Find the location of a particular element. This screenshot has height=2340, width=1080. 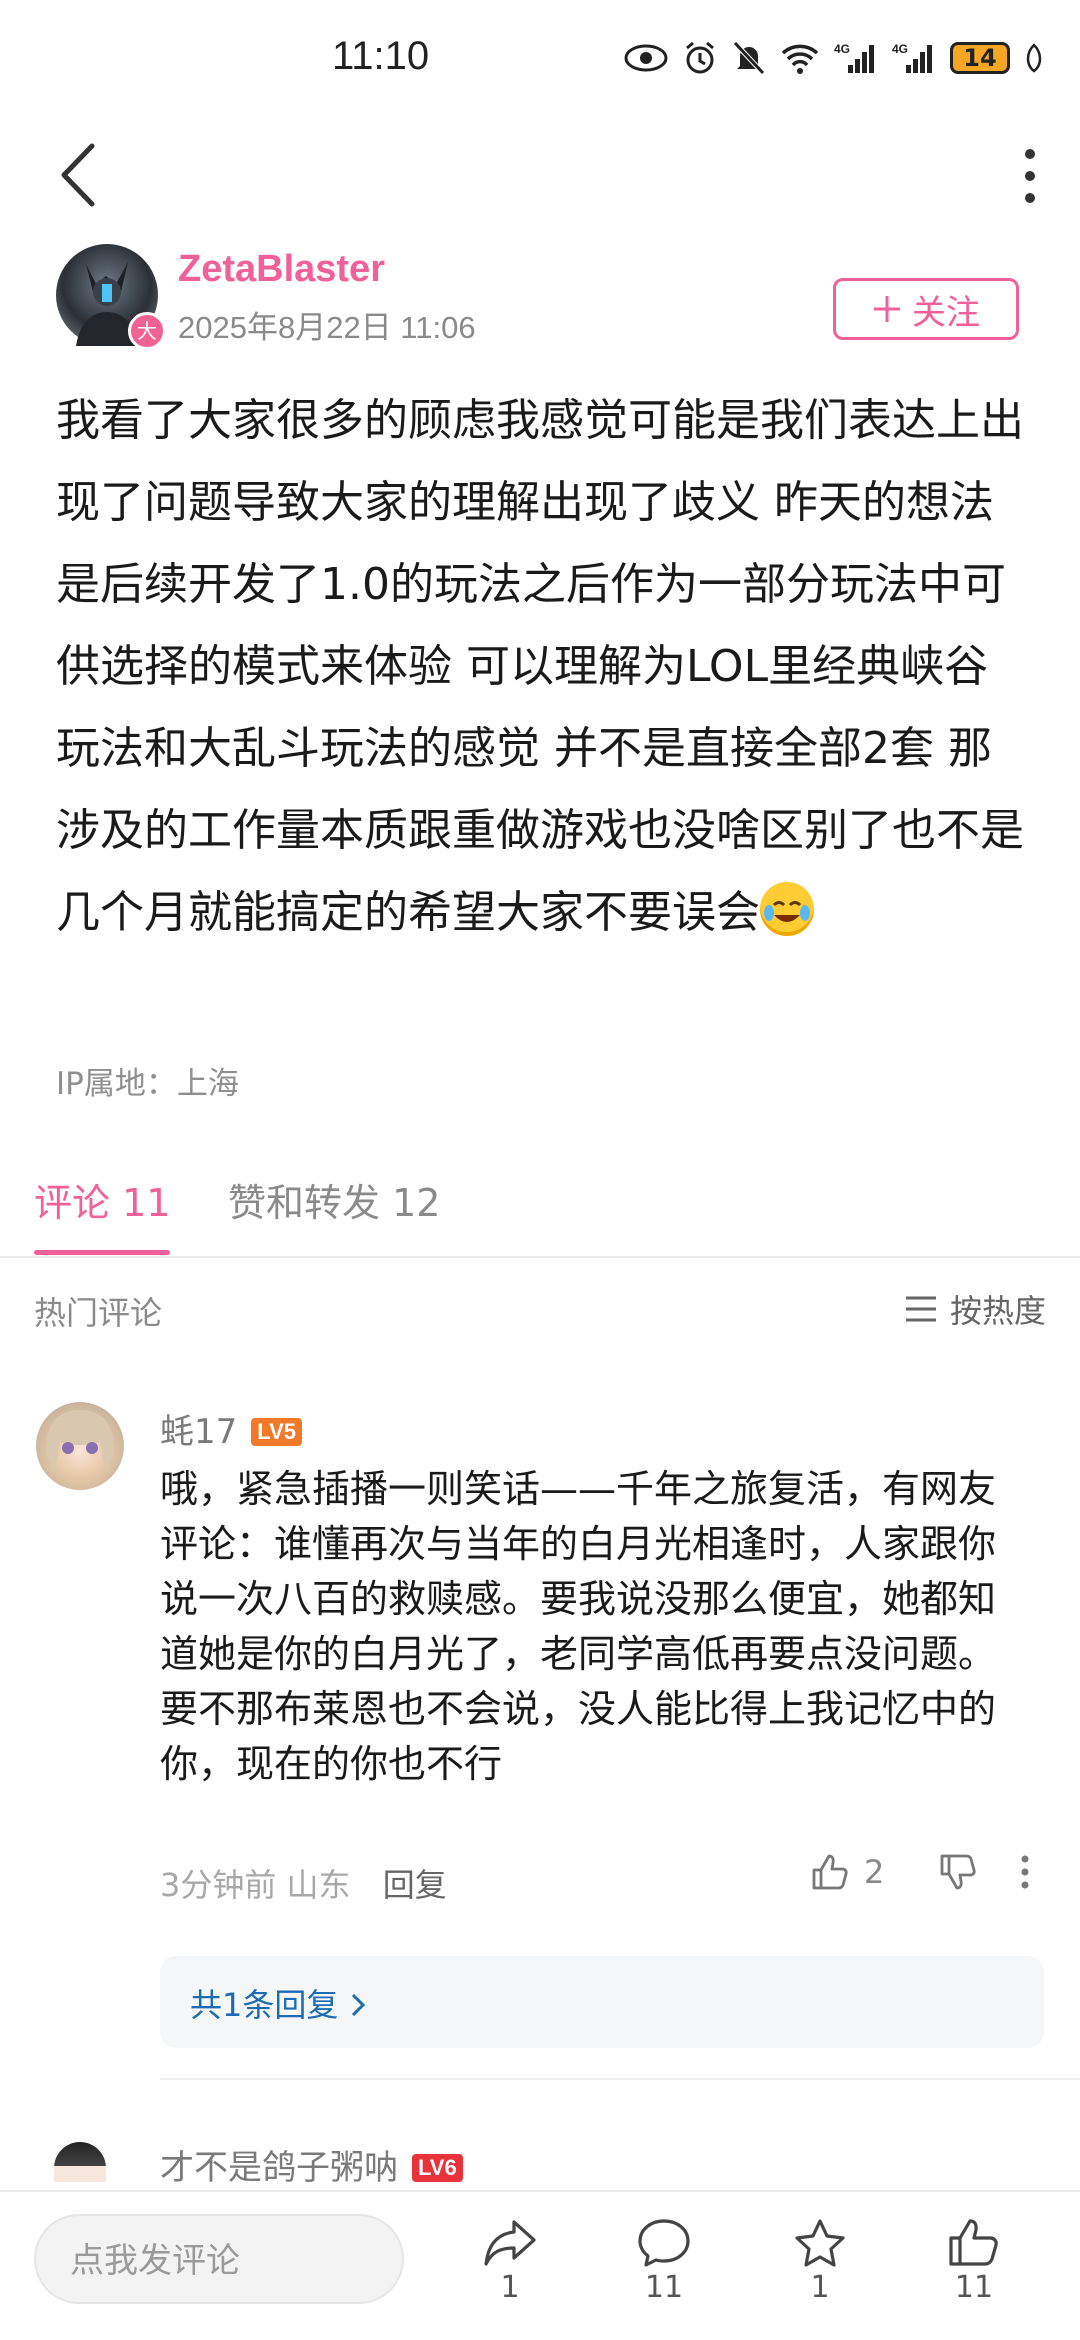

reply-button: 回复 is located at coordinates (415, 1885).